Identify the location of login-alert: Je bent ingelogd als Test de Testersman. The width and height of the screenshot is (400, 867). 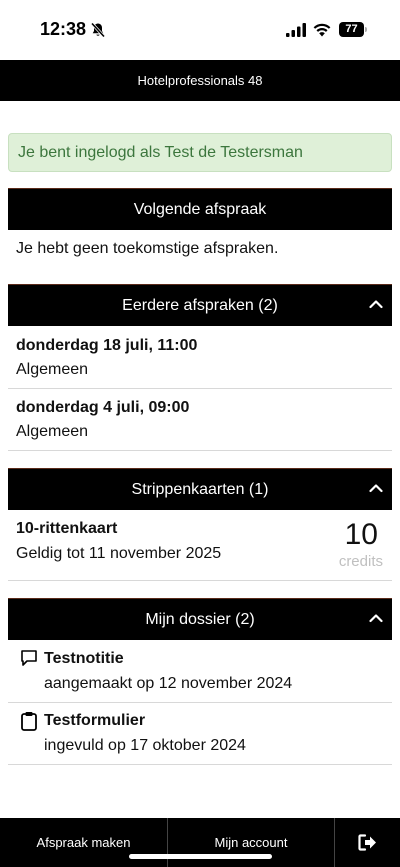
(200, 152).